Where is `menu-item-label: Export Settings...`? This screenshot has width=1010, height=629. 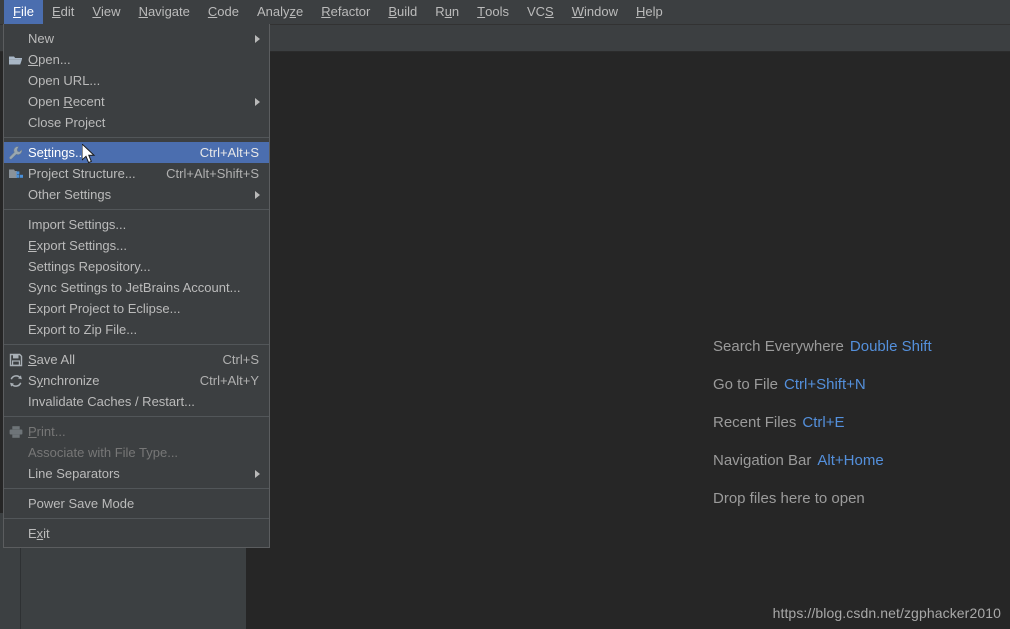
menu-item-label: Export Settings... is located at coordinates (77, 245).